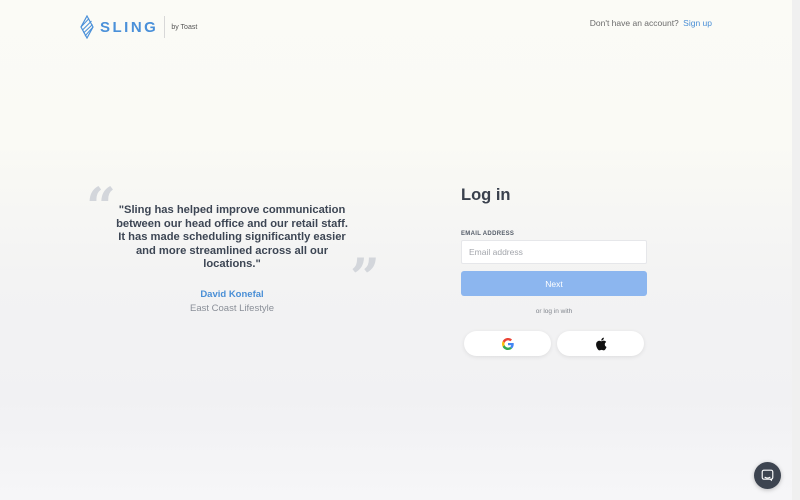 The width and height of the screenshot is (800, 500). Describe the element at coordinates (554, 252) in the screenshot. I see `email-input` at that location.